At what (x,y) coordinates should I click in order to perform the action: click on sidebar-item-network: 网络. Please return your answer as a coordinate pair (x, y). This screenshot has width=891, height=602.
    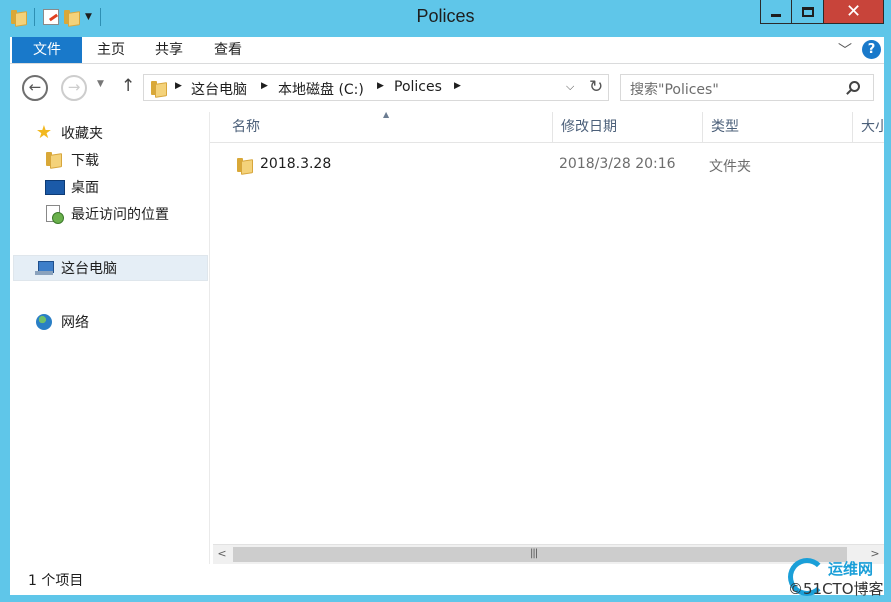
    Looking at the image, I should click on (62, 322).